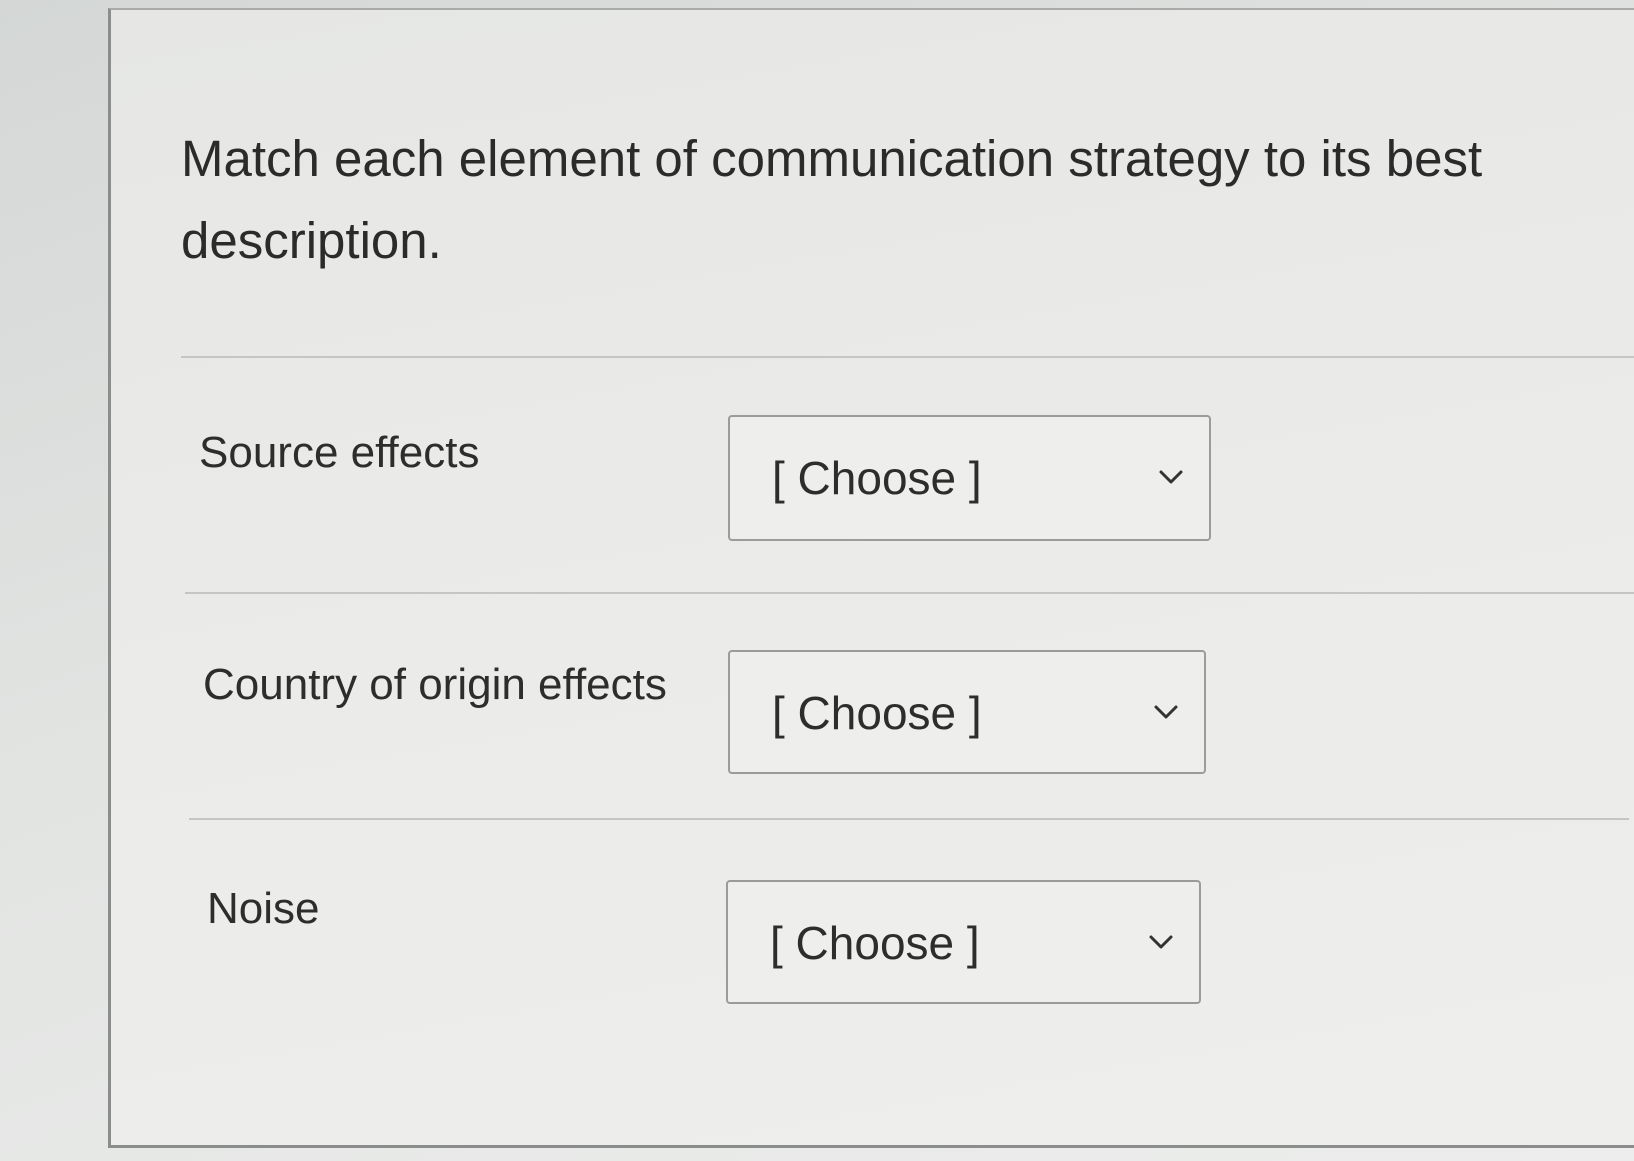 This screenshot has width=1634, height=1161. I want to click on row-label-source-effects: Source effects, so click(339, 452).